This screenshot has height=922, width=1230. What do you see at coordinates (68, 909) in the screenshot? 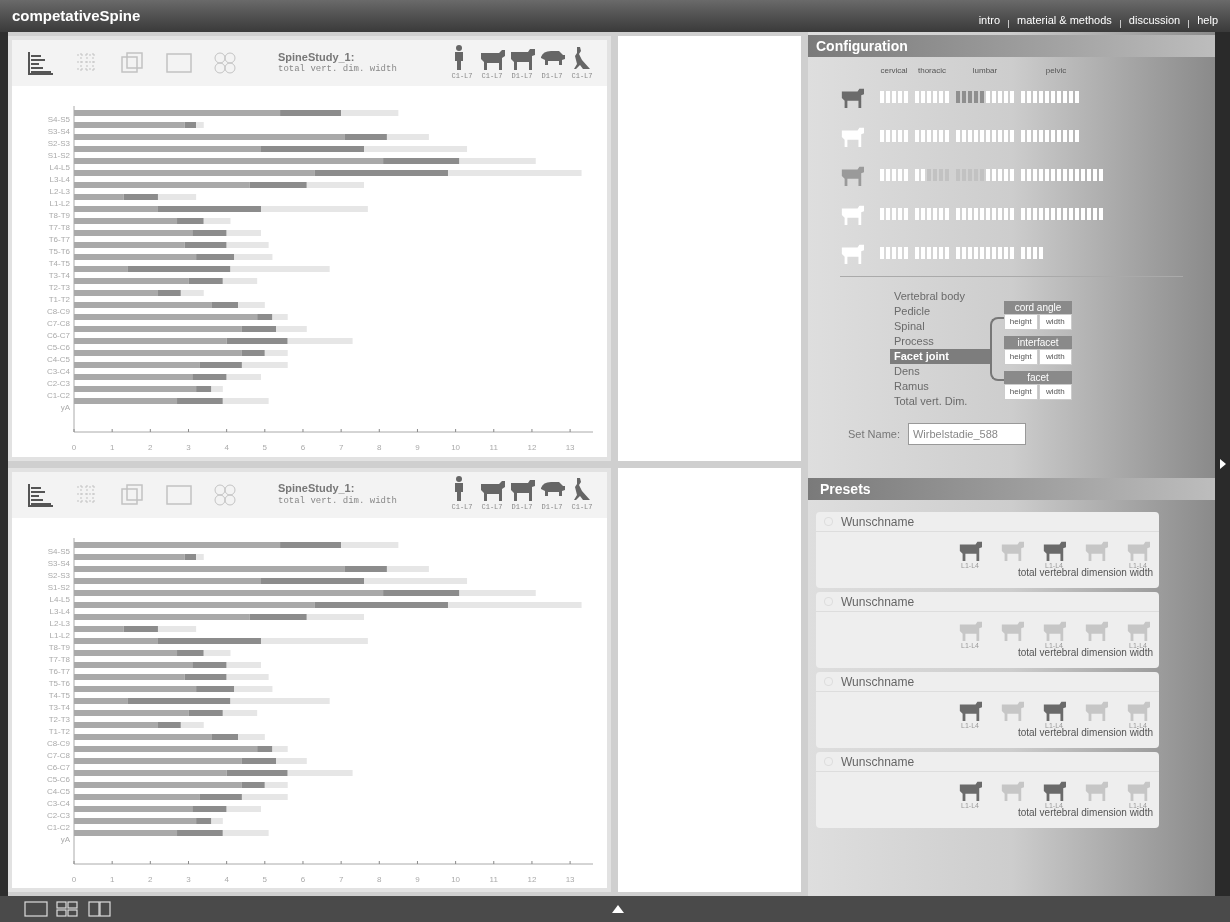
I see `layout-quad-icon` at bounding box center [68, 909].